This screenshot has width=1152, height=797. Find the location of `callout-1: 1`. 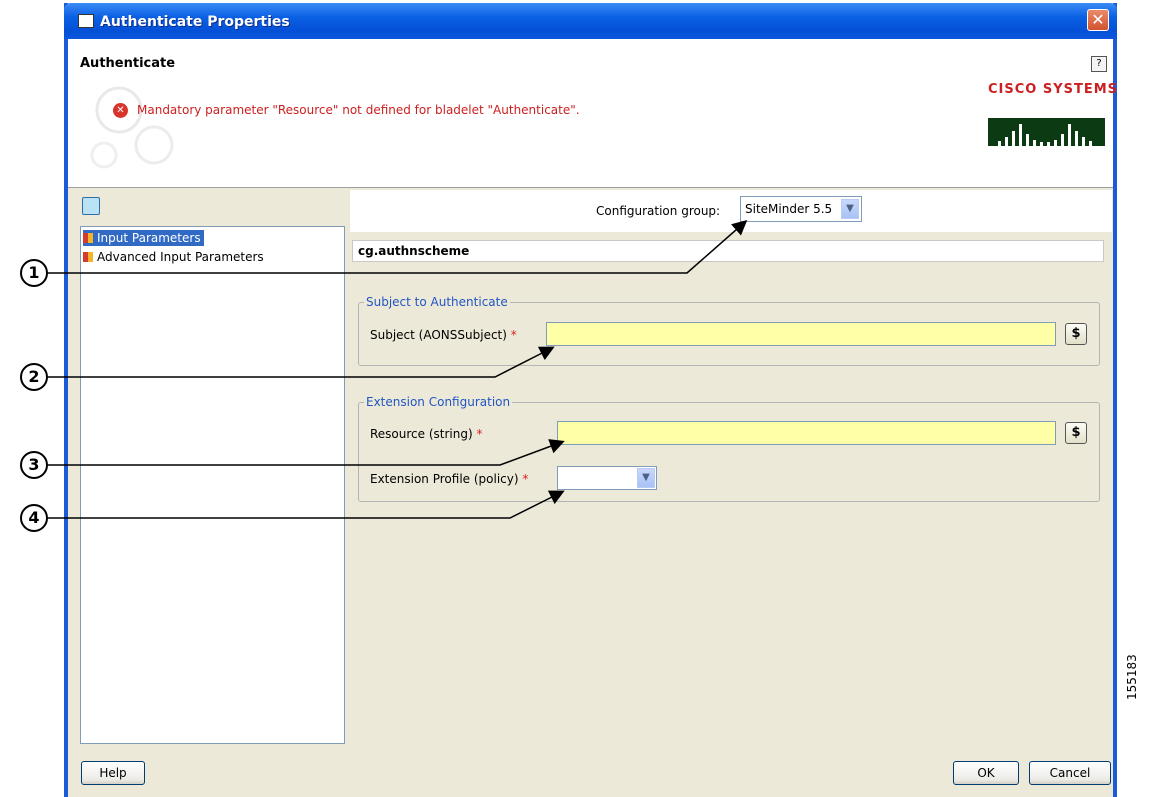

callout-1: 1 is located at coordinates (34, 273).